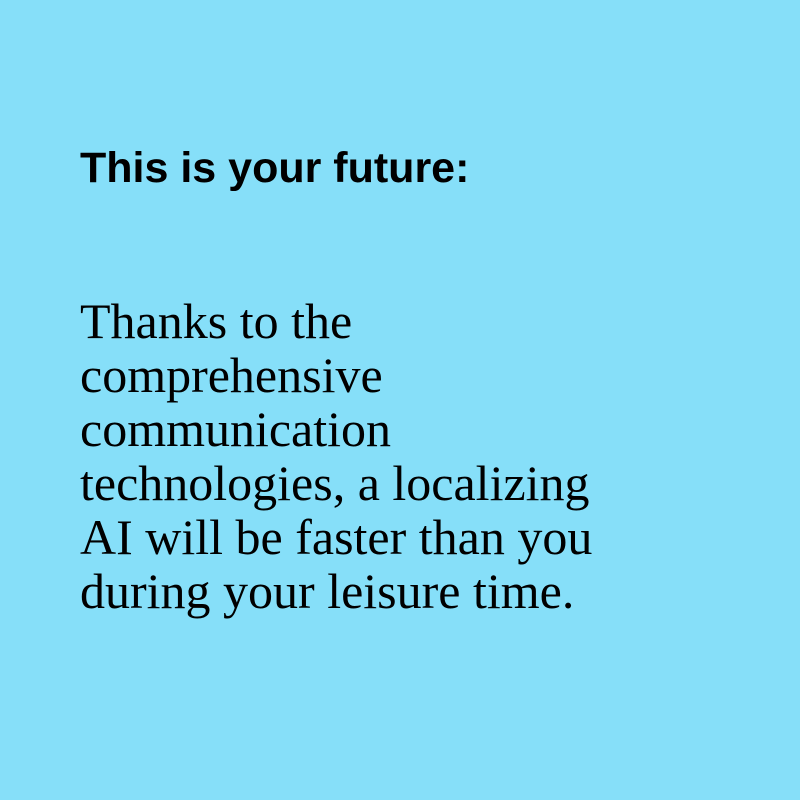 Image resolution: width=800 pixels, height=800 pixels. Describe the element at coordinates (336, 537) in the screenshot. I see `body-line: AI will be faster than you` at that location.